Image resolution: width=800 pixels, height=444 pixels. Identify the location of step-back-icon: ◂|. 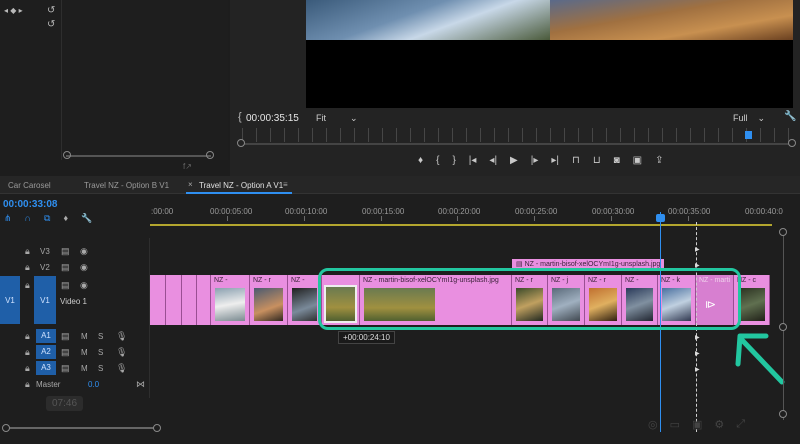
(493, 160).